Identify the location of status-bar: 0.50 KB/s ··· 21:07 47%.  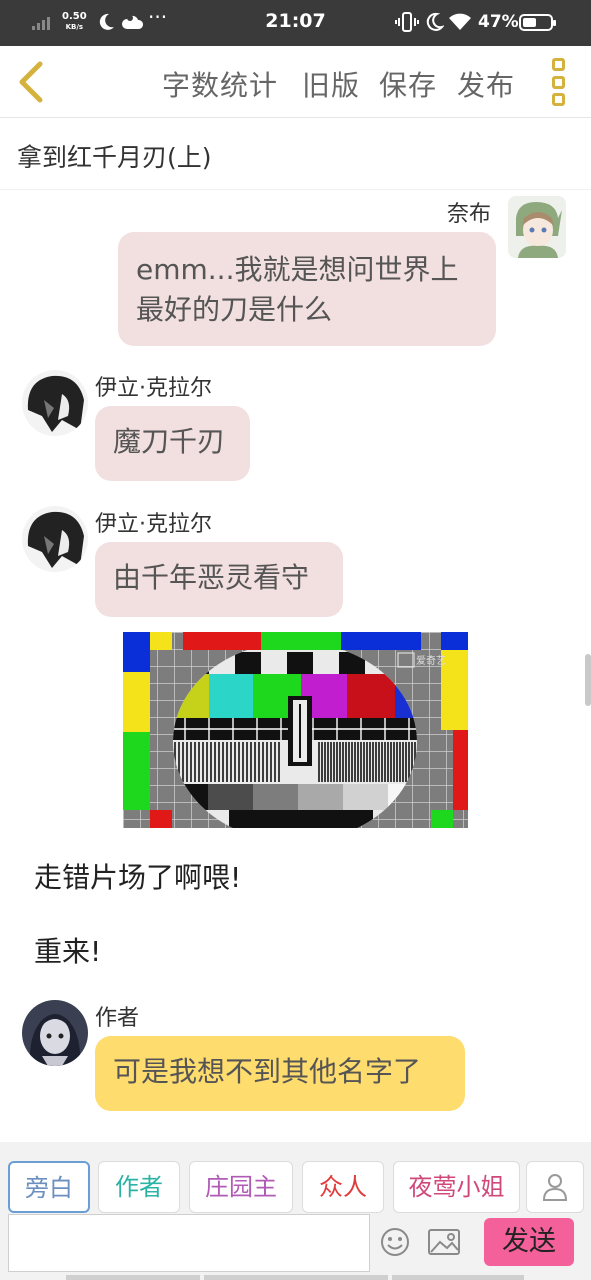
(295, 23).